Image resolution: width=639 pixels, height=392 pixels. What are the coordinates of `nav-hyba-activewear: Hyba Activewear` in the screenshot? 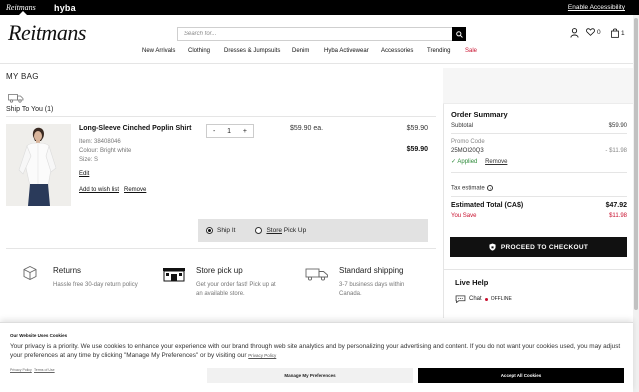 It's located at (346, 51).